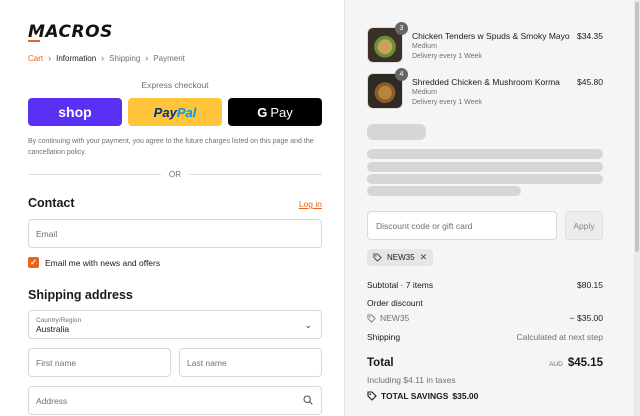  Describe the element at coordinates (485, 303) in the screenshot. I see `order-discount-row: Order discount` at that location.